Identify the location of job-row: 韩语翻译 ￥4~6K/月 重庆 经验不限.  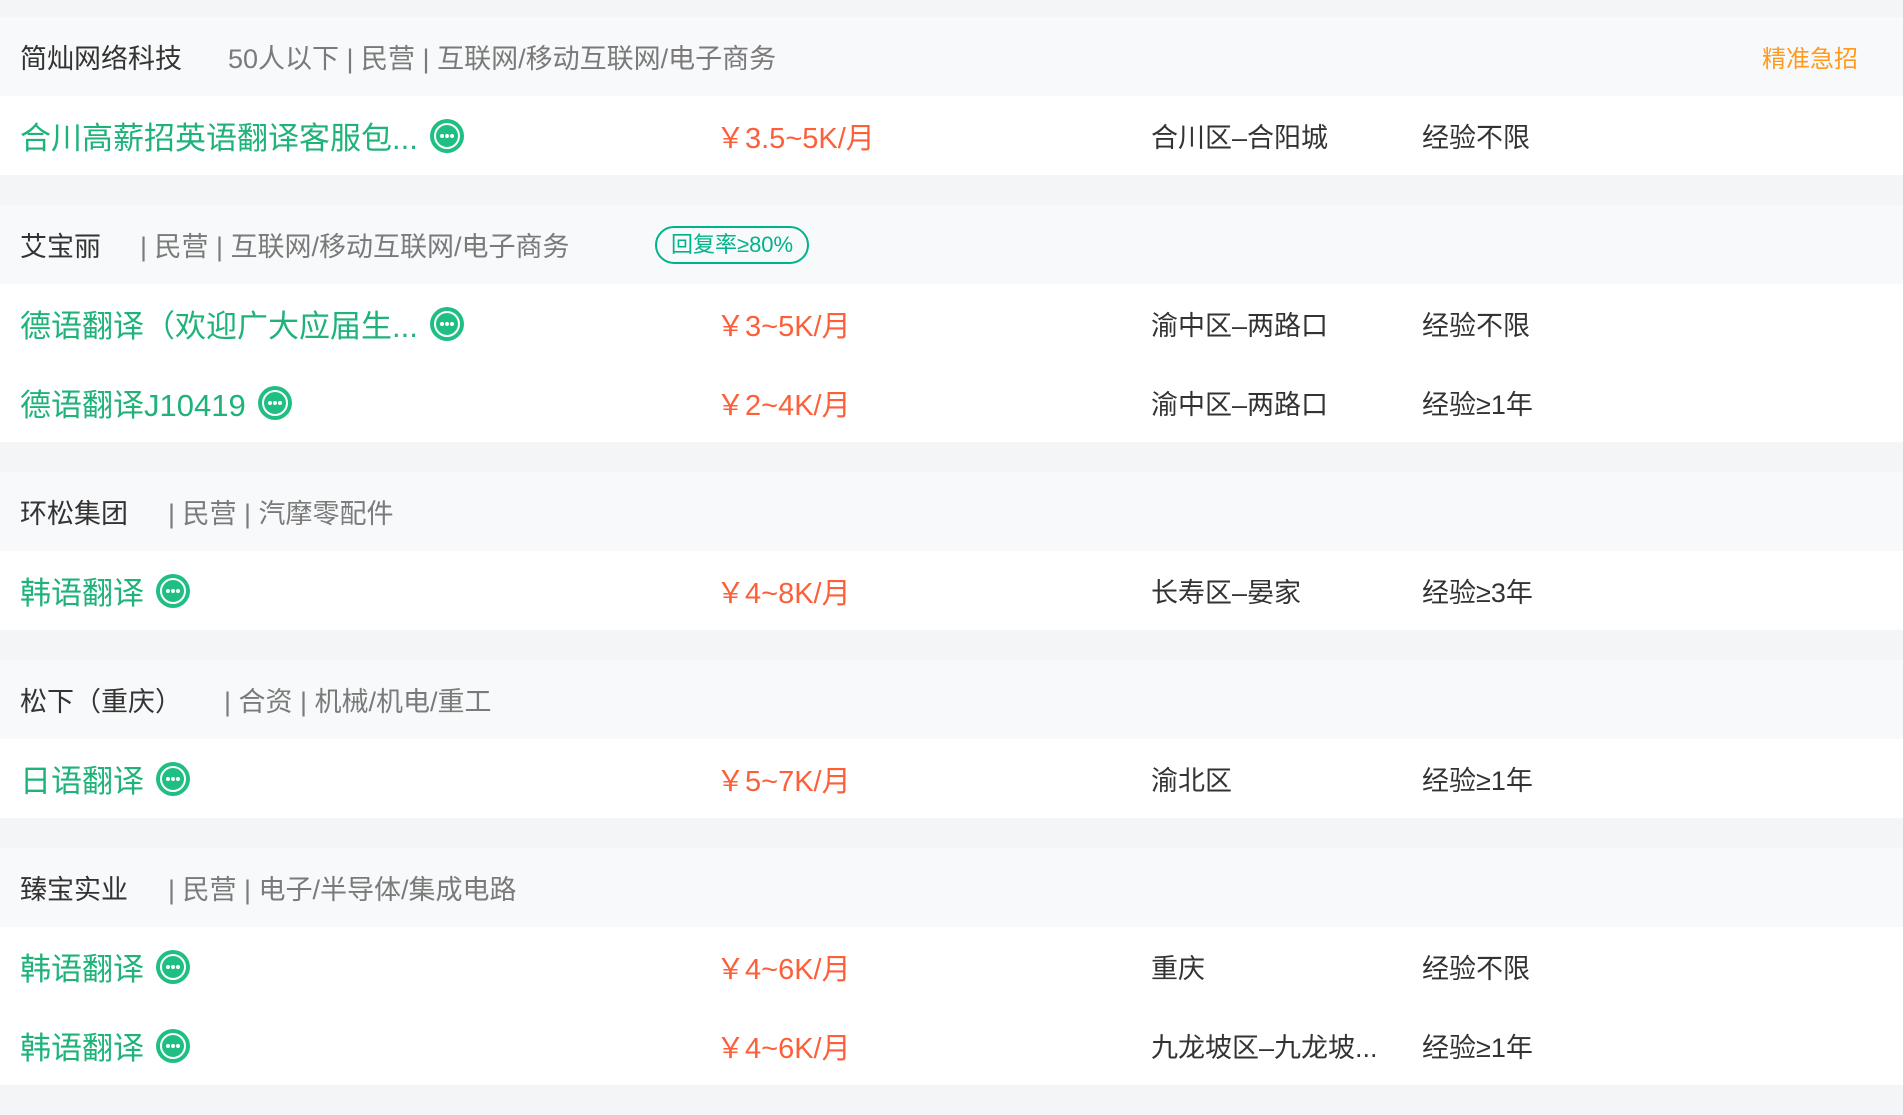
(951, 966).